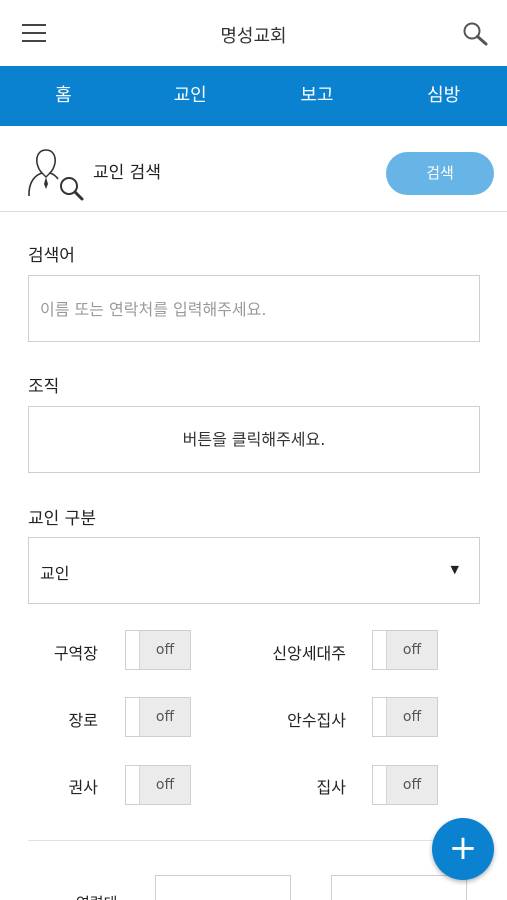 The height and width of the screenshot is (900, 507). I want to click on toggle-label-elder: 장로, so click(83, 720).